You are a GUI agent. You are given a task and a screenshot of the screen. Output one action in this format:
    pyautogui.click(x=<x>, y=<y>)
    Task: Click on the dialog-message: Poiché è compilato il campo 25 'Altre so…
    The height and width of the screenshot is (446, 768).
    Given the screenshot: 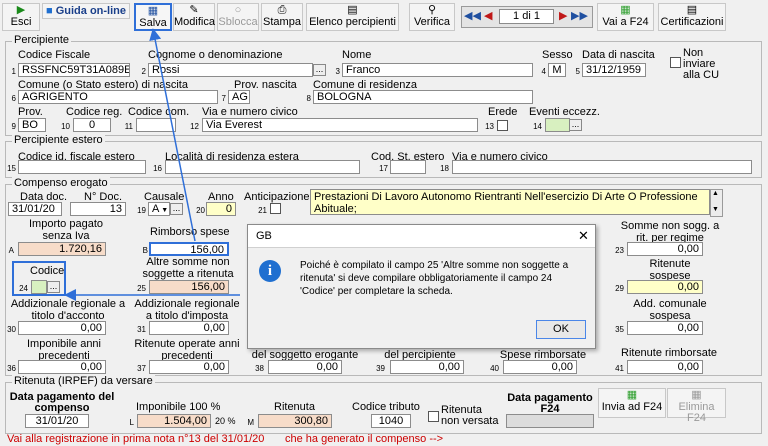 What is the action you would take?
    pyautogui.click(x=434, y=278)
    